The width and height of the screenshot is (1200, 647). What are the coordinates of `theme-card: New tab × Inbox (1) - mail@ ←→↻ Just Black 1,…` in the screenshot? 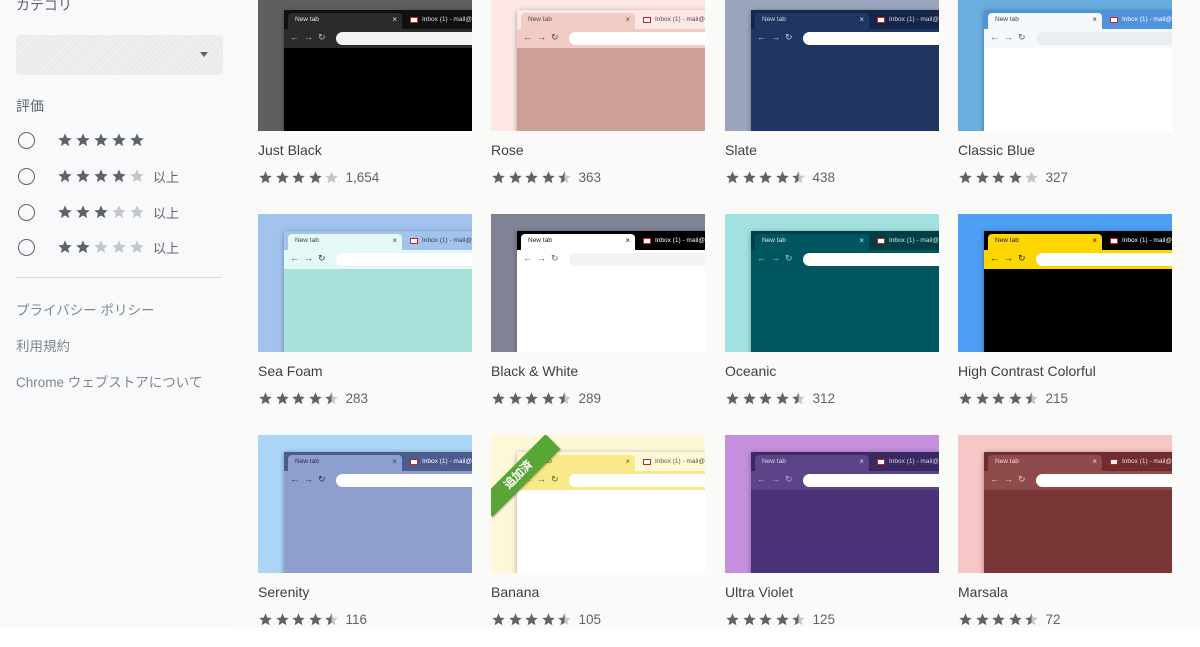 It's located at (365, 102).